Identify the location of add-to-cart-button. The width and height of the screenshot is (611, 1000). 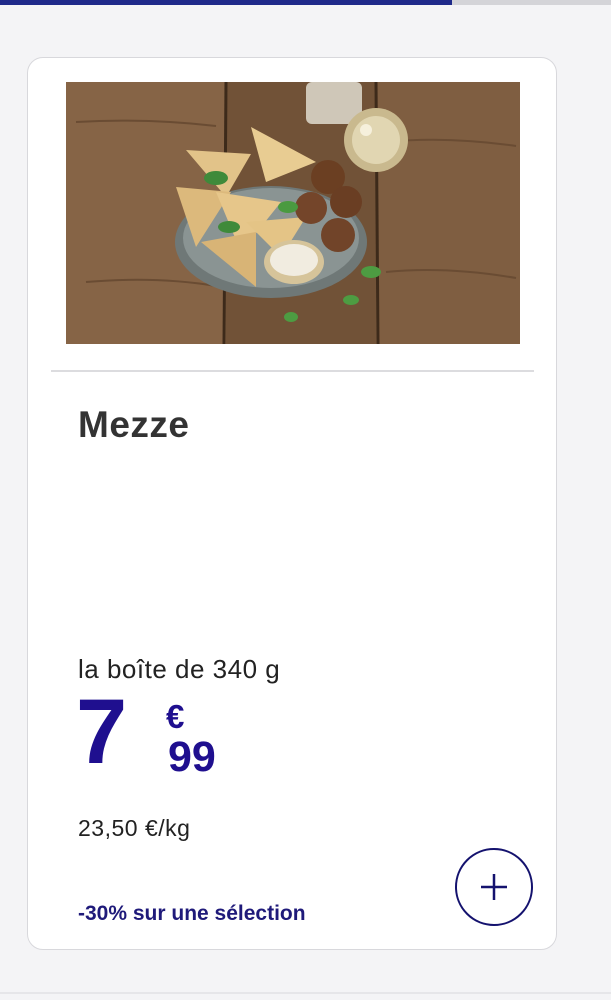
(494, 887).